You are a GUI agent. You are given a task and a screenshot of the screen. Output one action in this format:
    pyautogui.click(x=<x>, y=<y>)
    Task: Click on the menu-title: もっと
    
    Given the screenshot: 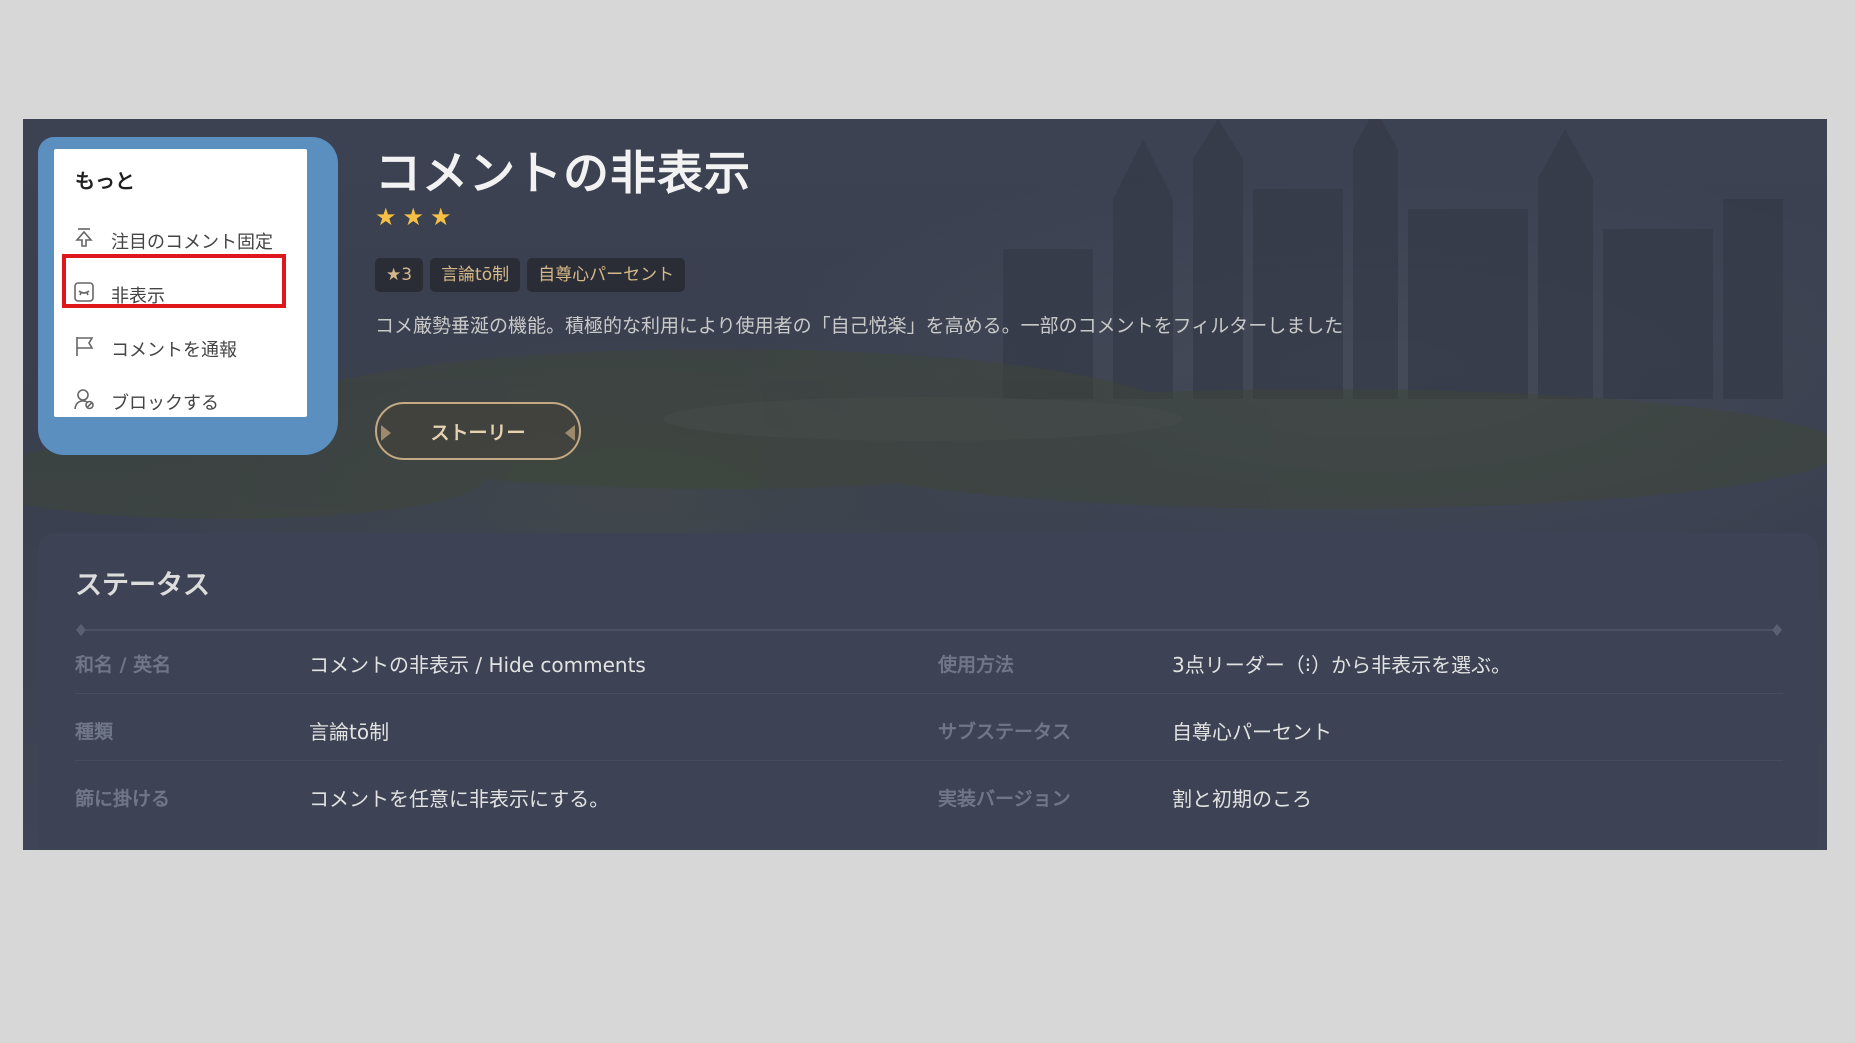 What is the action you would take?
    pyautogui.click(x=105, y=181)
    